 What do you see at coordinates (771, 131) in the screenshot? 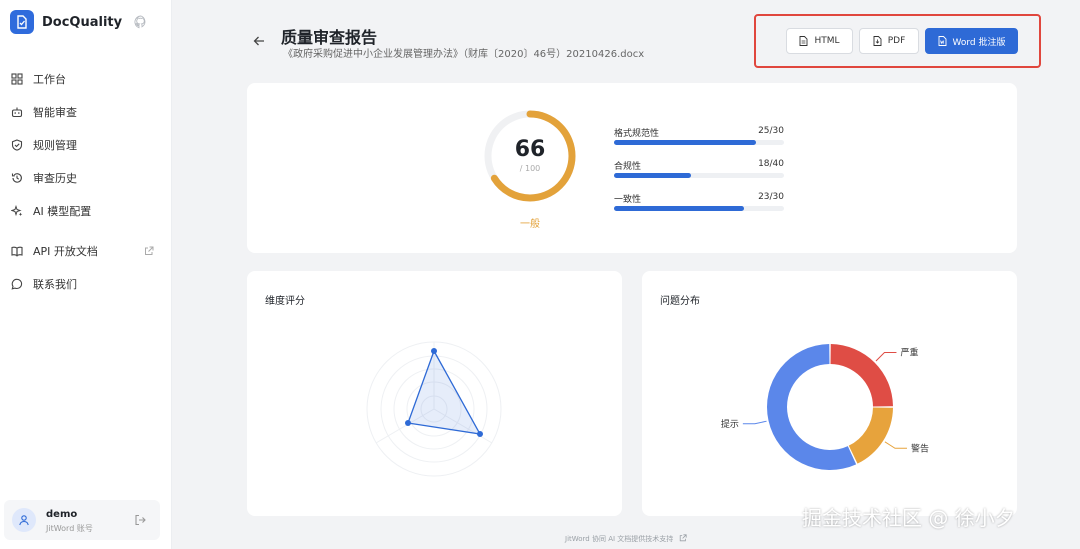
I see `metric-value: 25/30` at bounding box center [771, 131].